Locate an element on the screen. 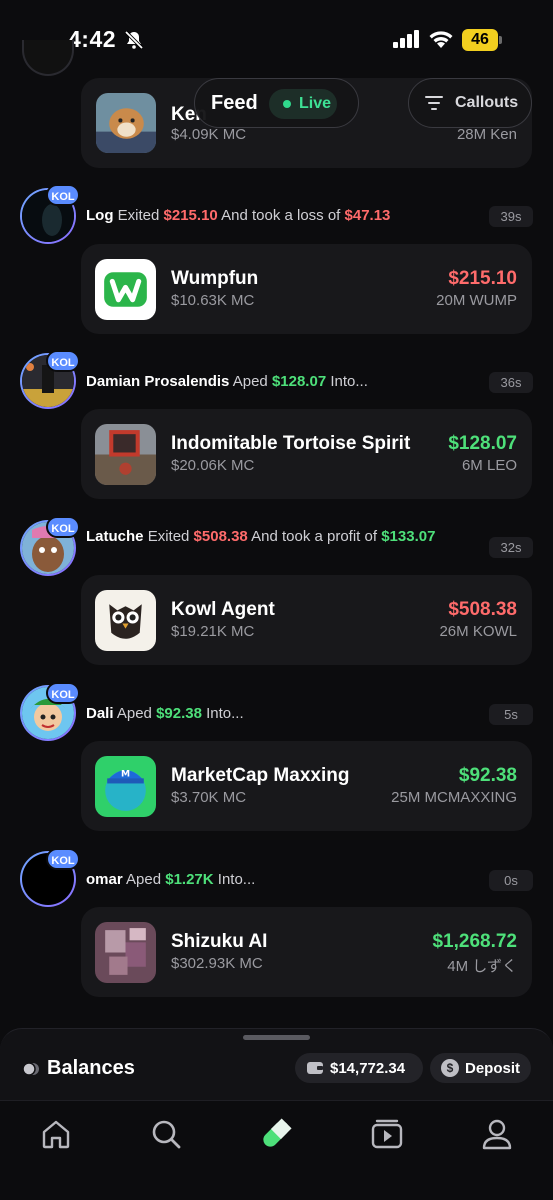 The image size is (553, 1200). balance-total: $14,772.34 is located at coordinates (368, 1068).